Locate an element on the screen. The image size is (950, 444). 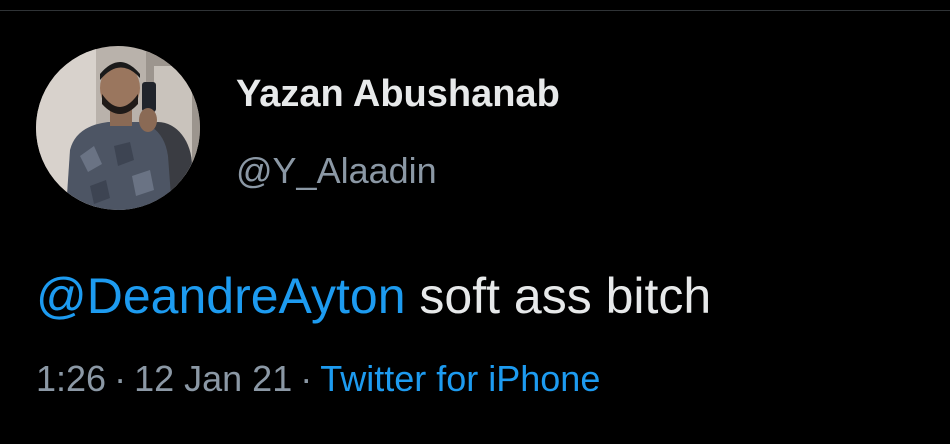
tweet-source-link: Twitter for iPhone is located at coordinates (460, 378).